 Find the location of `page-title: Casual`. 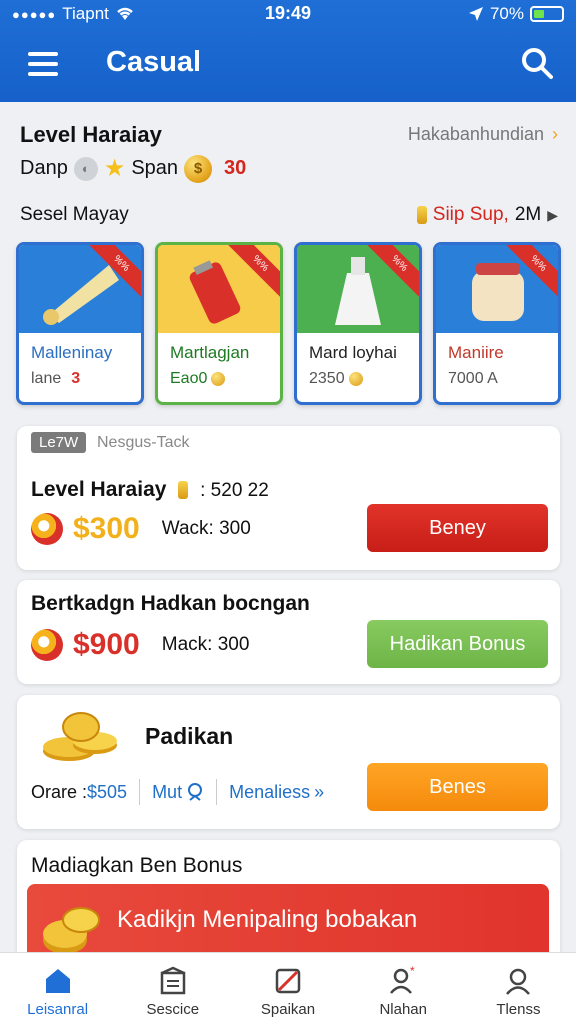

page-title: Casual is located at coordinates (154, 62).